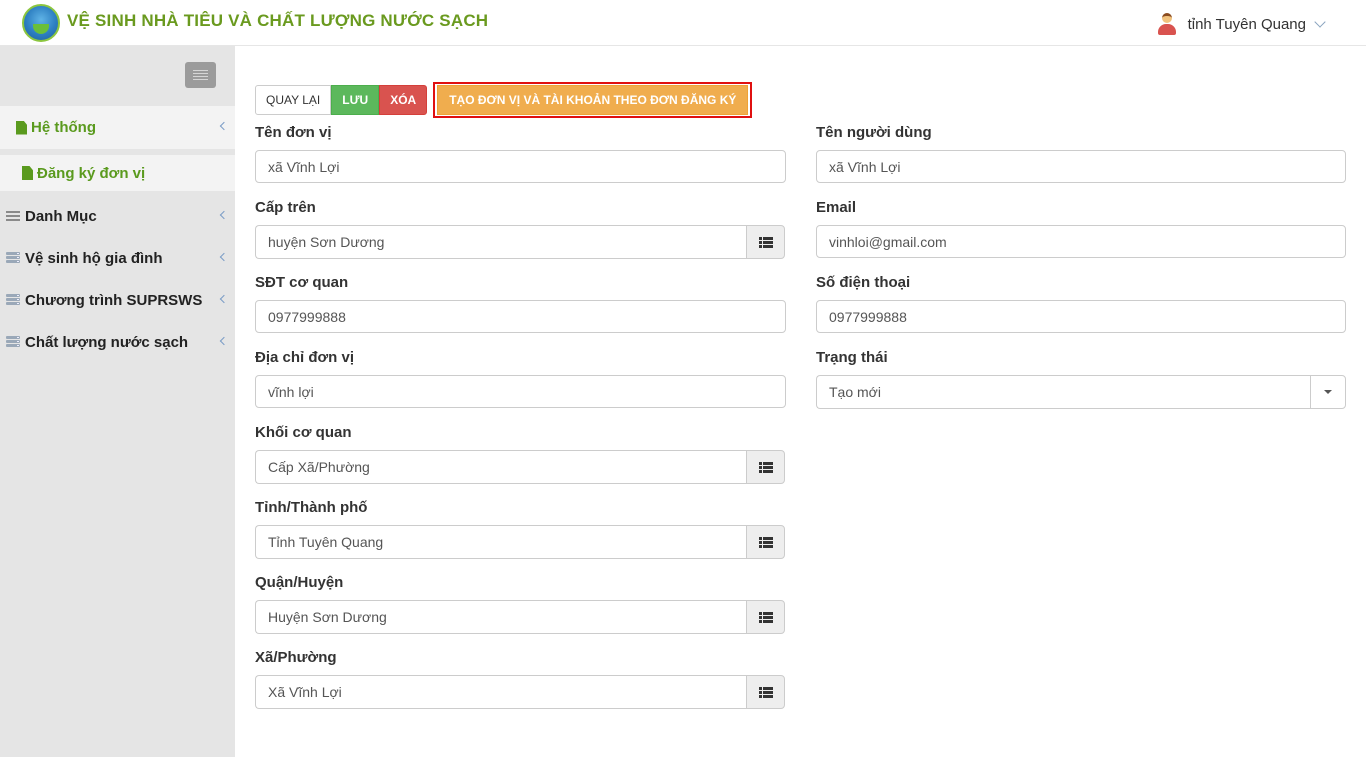 The width and height of the screenshot is (1366, 757). Describe the element at coordinates (91, 173) in the screenshot. I see `sidebar-item-label: Đăng ký đơn vị` at that location.